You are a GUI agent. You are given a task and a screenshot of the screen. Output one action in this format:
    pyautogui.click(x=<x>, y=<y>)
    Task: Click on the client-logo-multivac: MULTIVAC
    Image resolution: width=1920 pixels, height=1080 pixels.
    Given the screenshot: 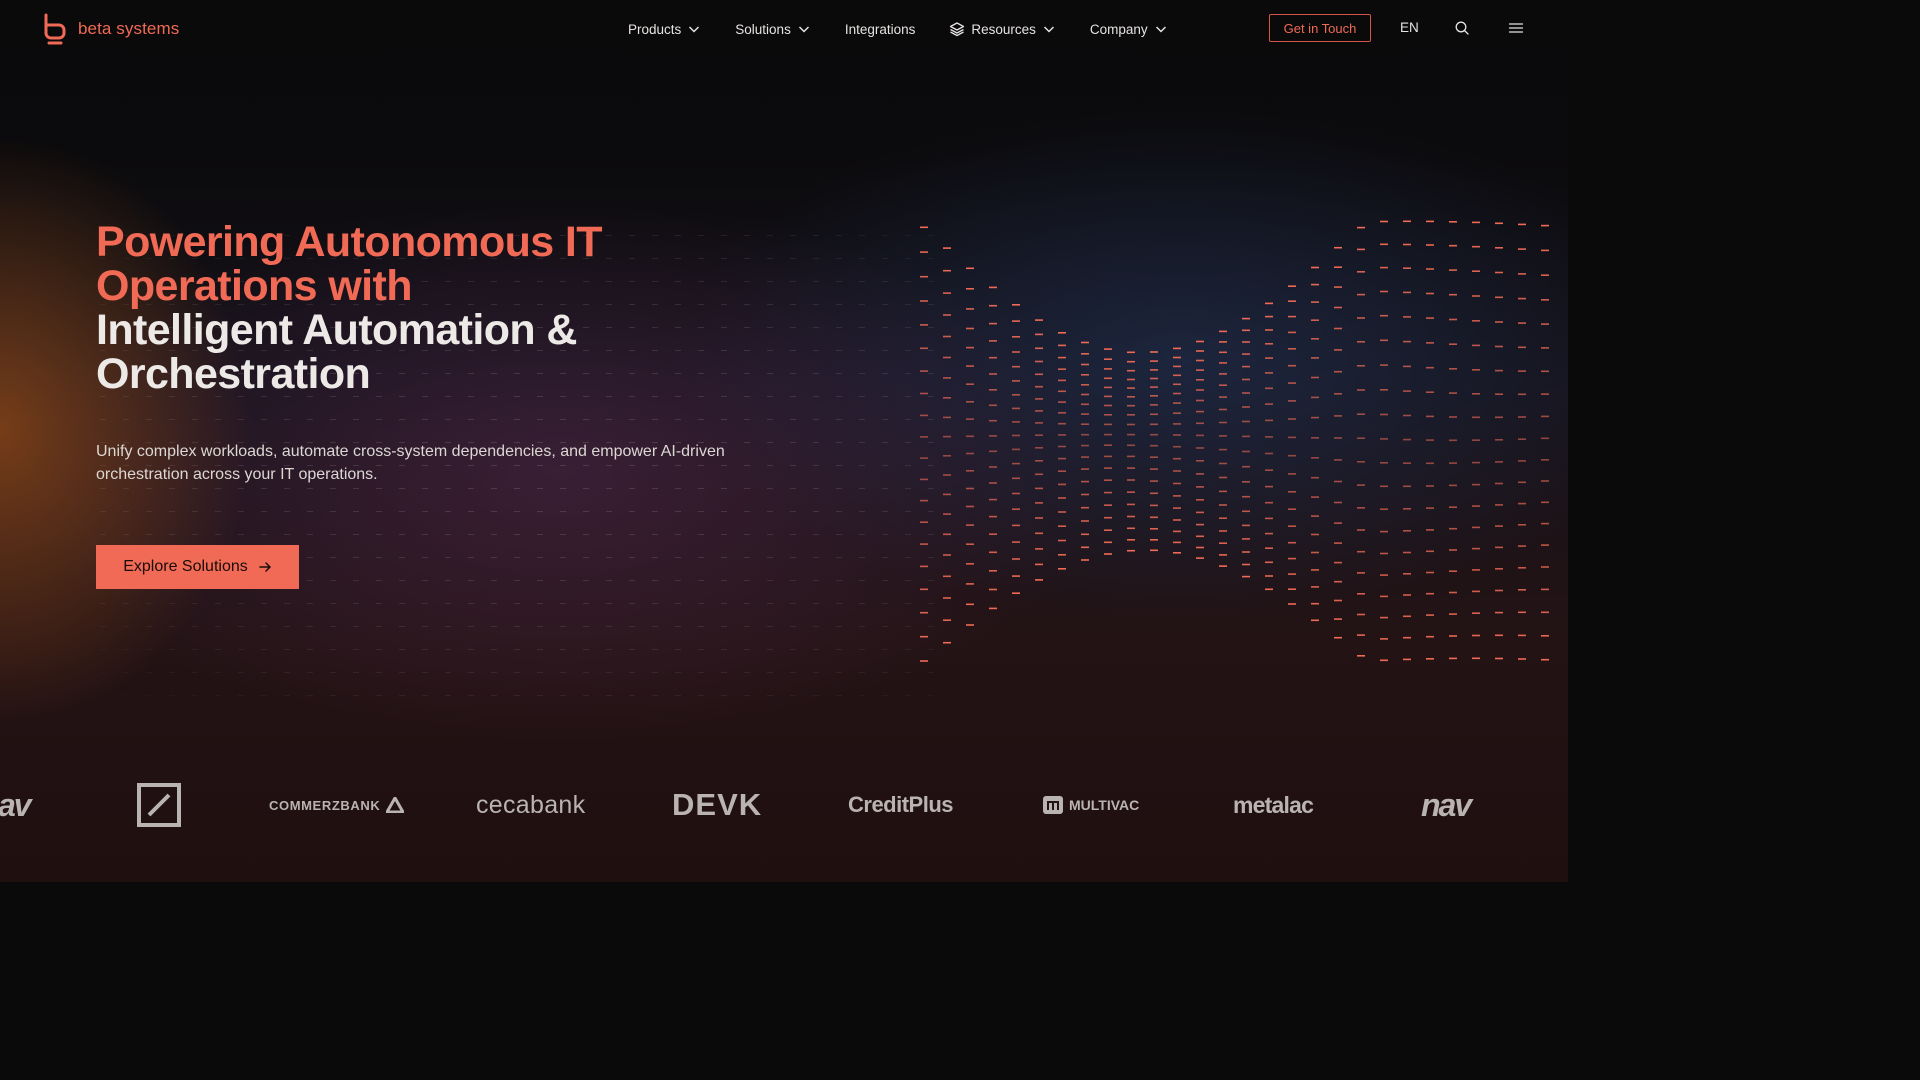 What is the action you would take?
    pyautogui.click(x=1091, y=805)
    